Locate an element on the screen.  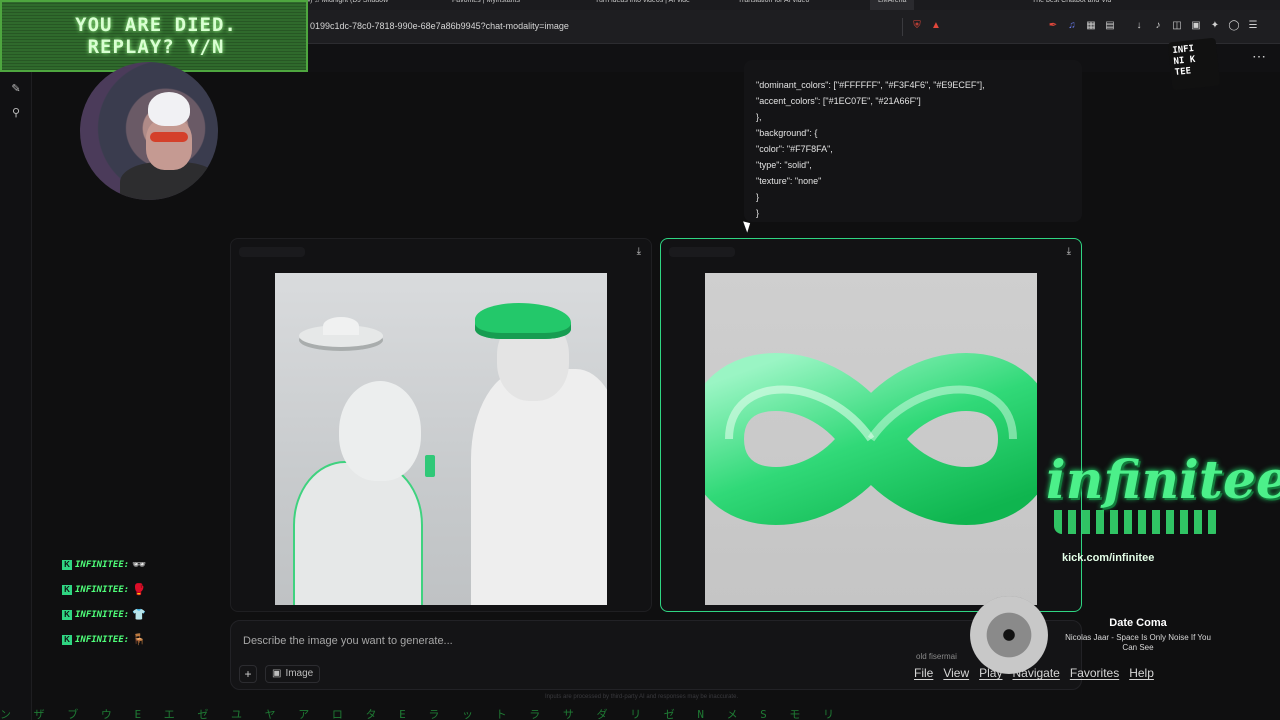
corner-logo-text: INFI NI K TEE is located at coordinates (1184, 61).